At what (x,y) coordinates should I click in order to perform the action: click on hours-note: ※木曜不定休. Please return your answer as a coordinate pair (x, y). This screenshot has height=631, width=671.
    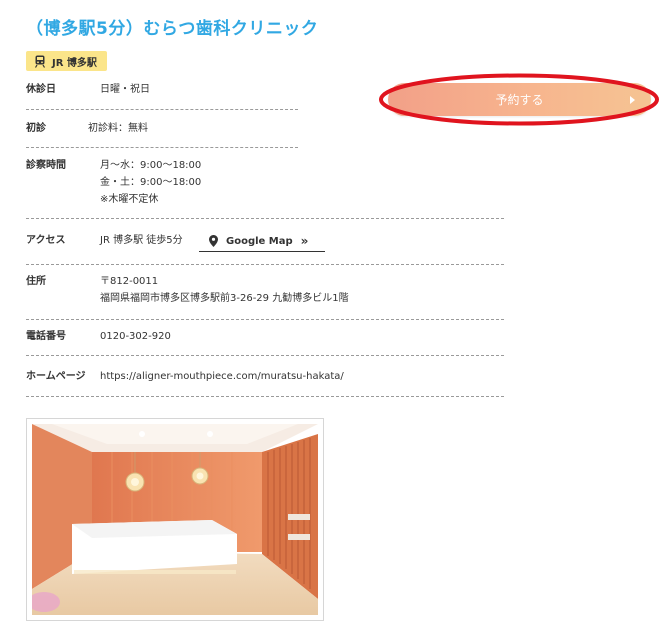
    Looking at the image, I should click on (129, 199).